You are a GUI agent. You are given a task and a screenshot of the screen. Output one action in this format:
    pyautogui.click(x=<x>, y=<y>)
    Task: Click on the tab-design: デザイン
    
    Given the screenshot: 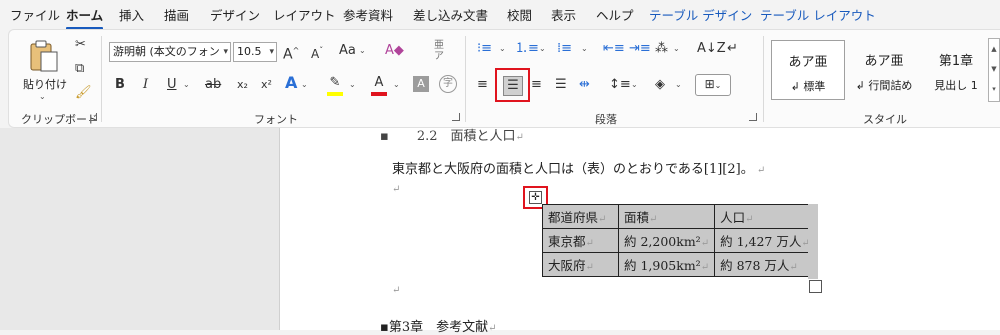 What is the action you would take?
    pyautogui.click(x=235, y=14)
    